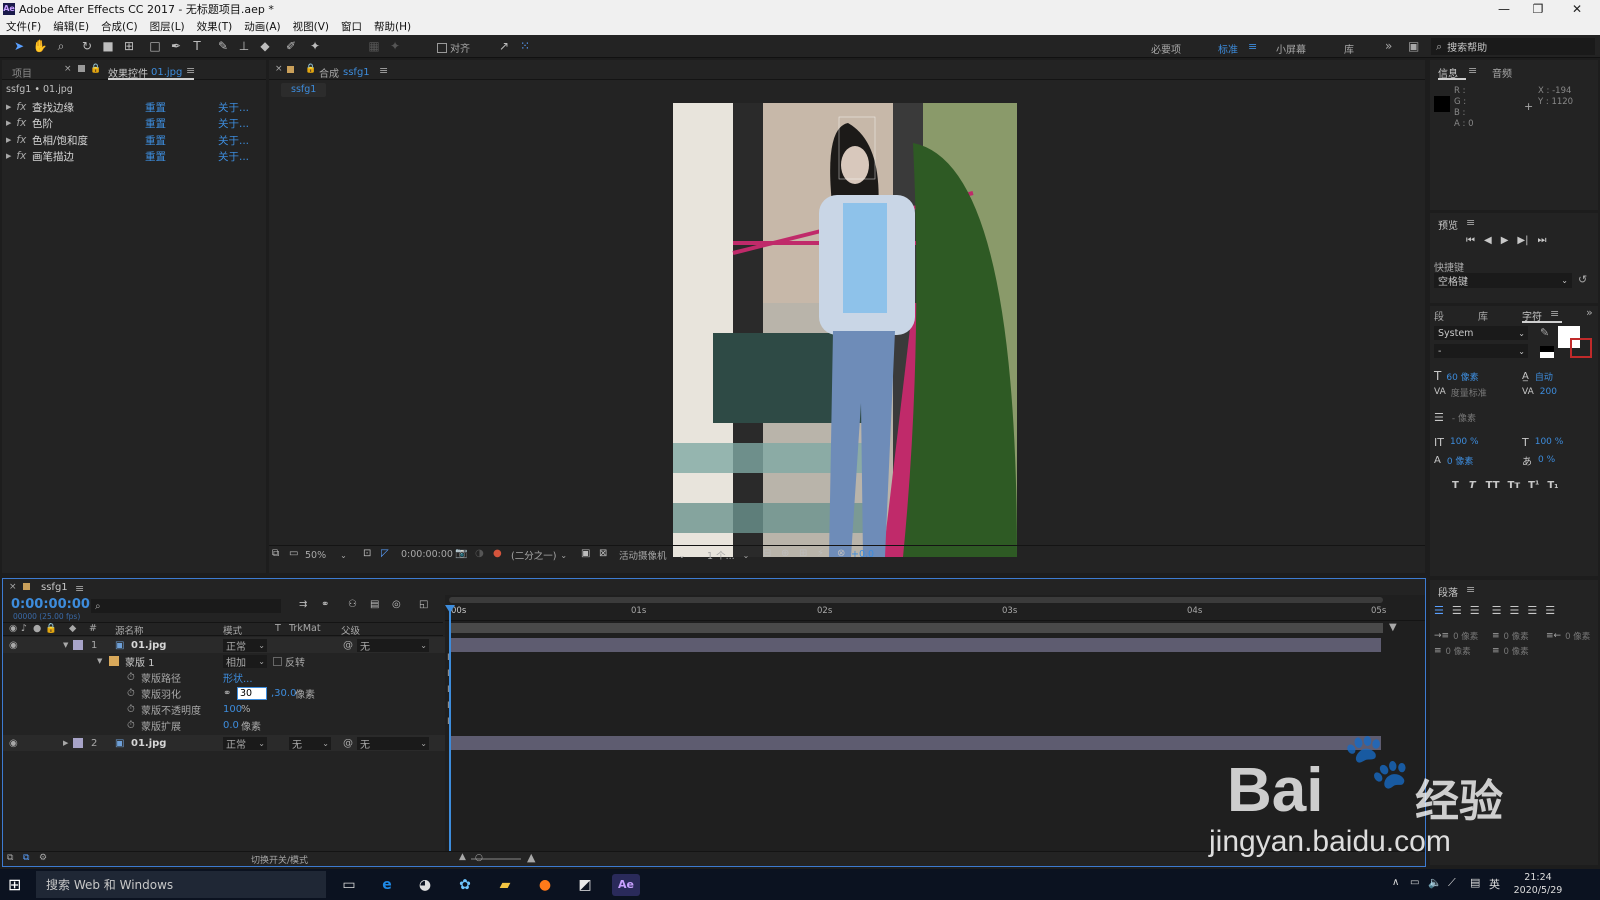  What do you see at coordinates (1522, 240) in the screenshot?
I see `next-frame-icon: ▶|` at bounding box center [1522, 240].